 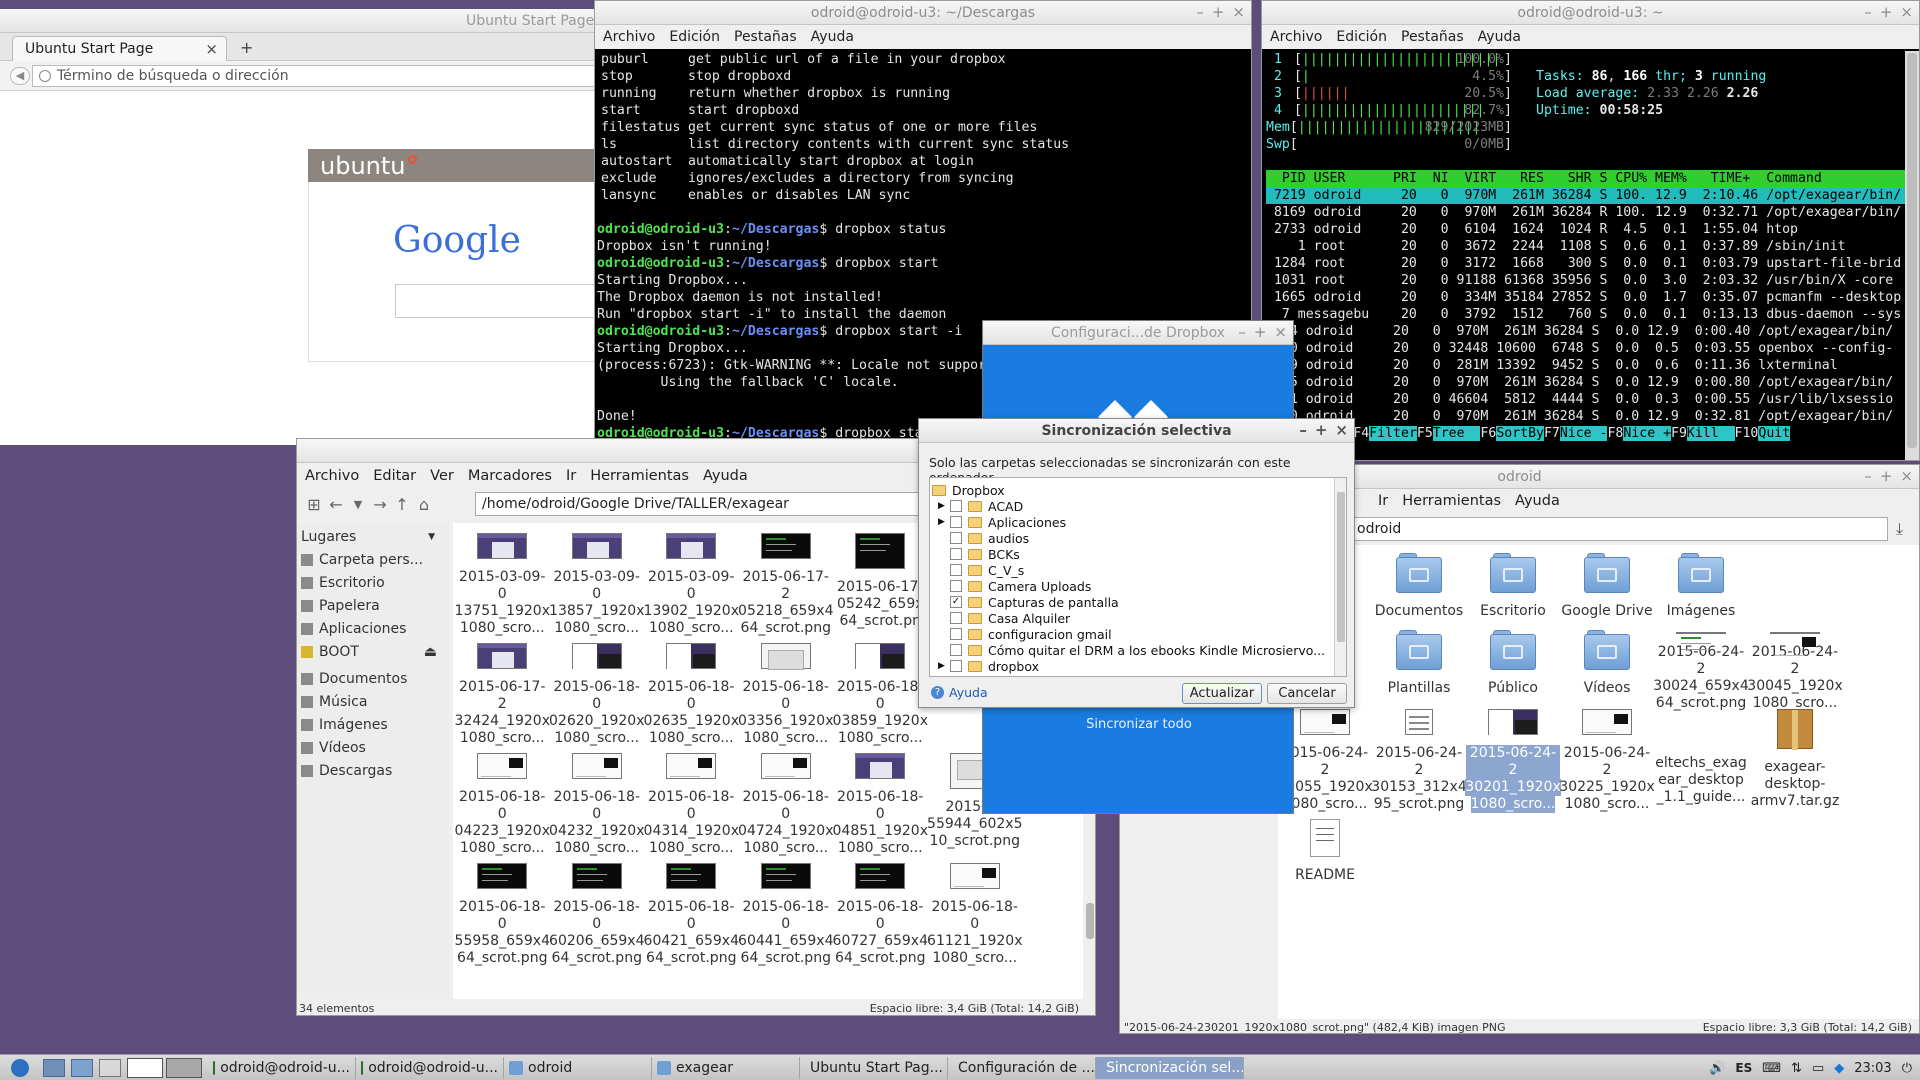 What do you see at coordinates (430, 652) in the screenshot?
I see `eject-icon: ⏏` at bounding box center [430, 652].